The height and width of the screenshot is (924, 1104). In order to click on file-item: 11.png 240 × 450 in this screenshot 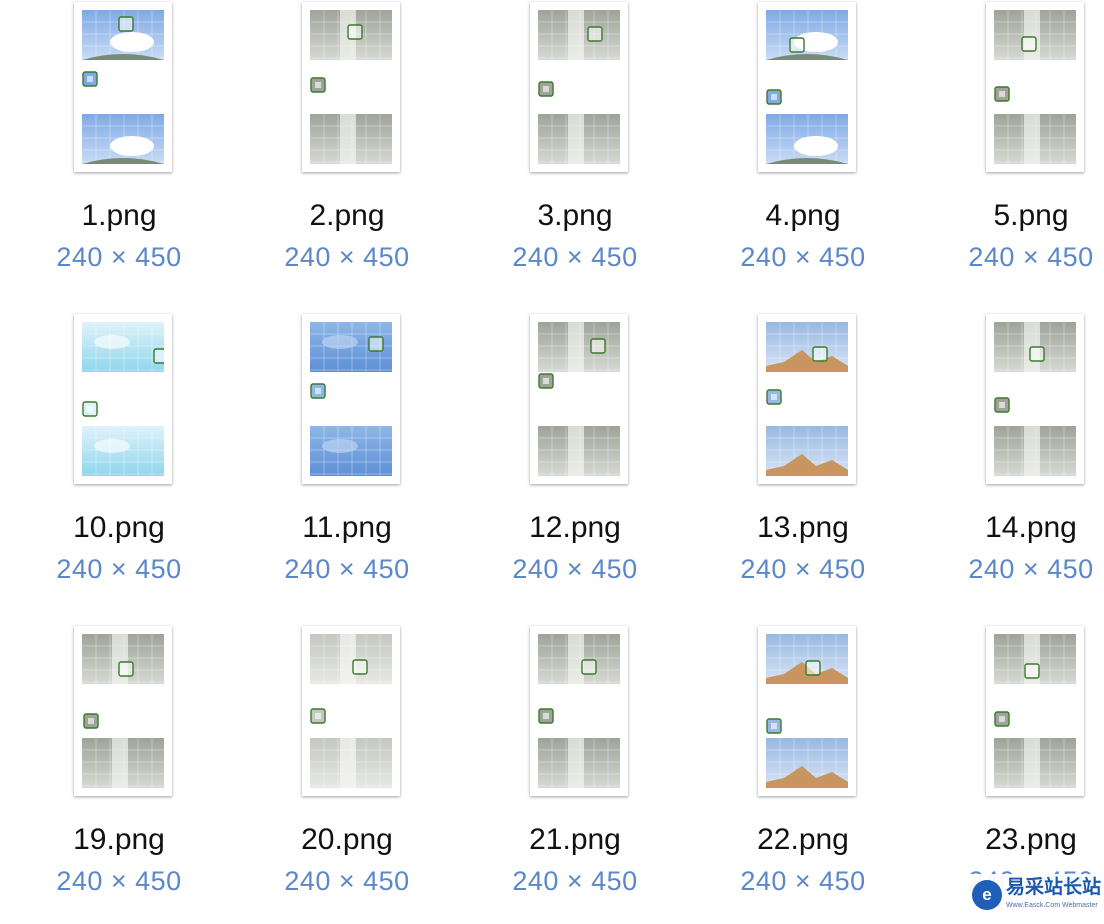, I will do `click(347, 462)`.